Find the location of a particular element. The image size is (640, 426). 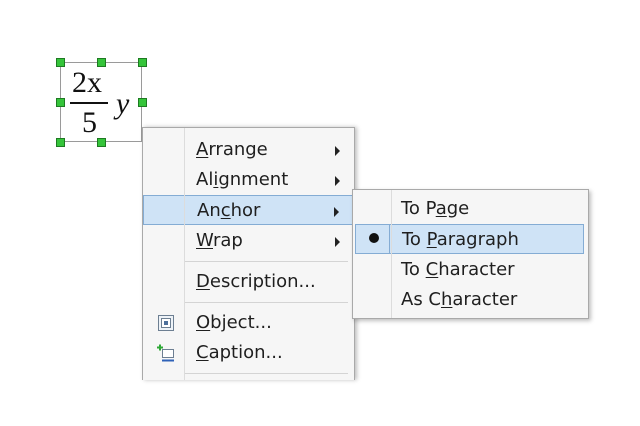

menu-item-wrap: Wrap is located at coordinates (248, 241).